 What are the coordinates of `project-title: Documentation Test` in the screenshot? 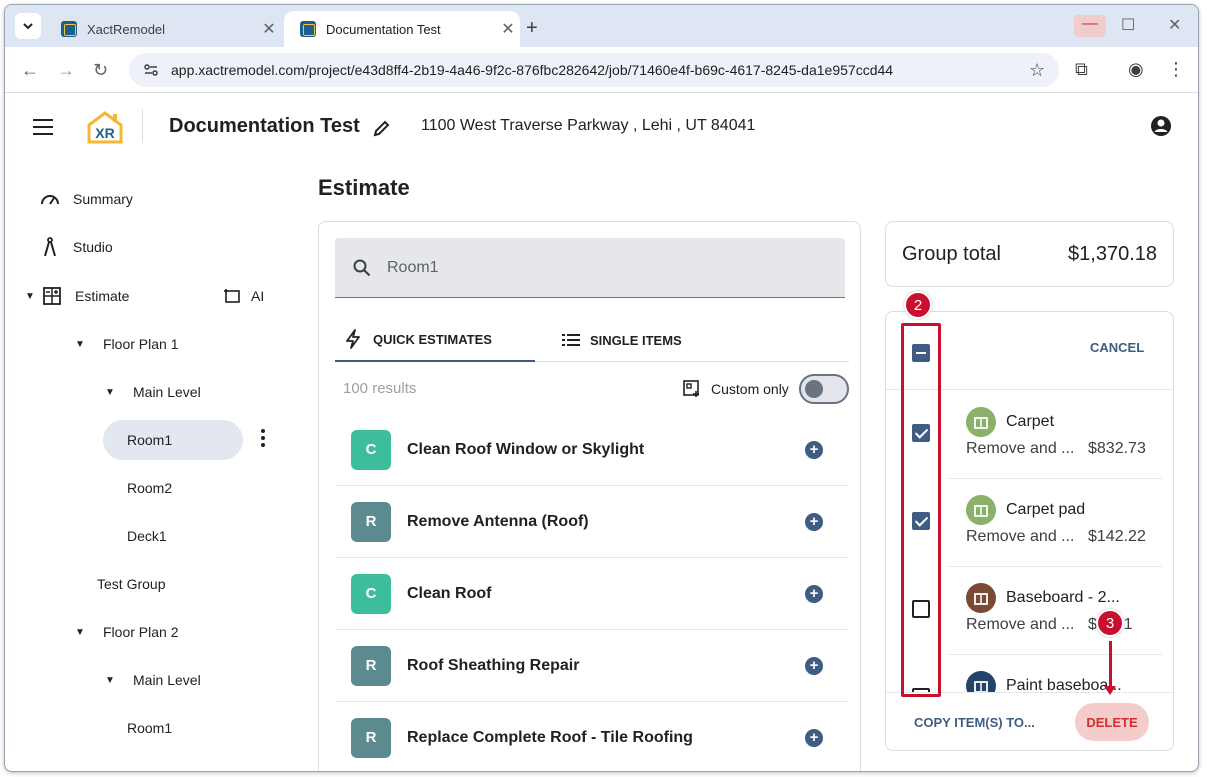 It's located at (264, 126).